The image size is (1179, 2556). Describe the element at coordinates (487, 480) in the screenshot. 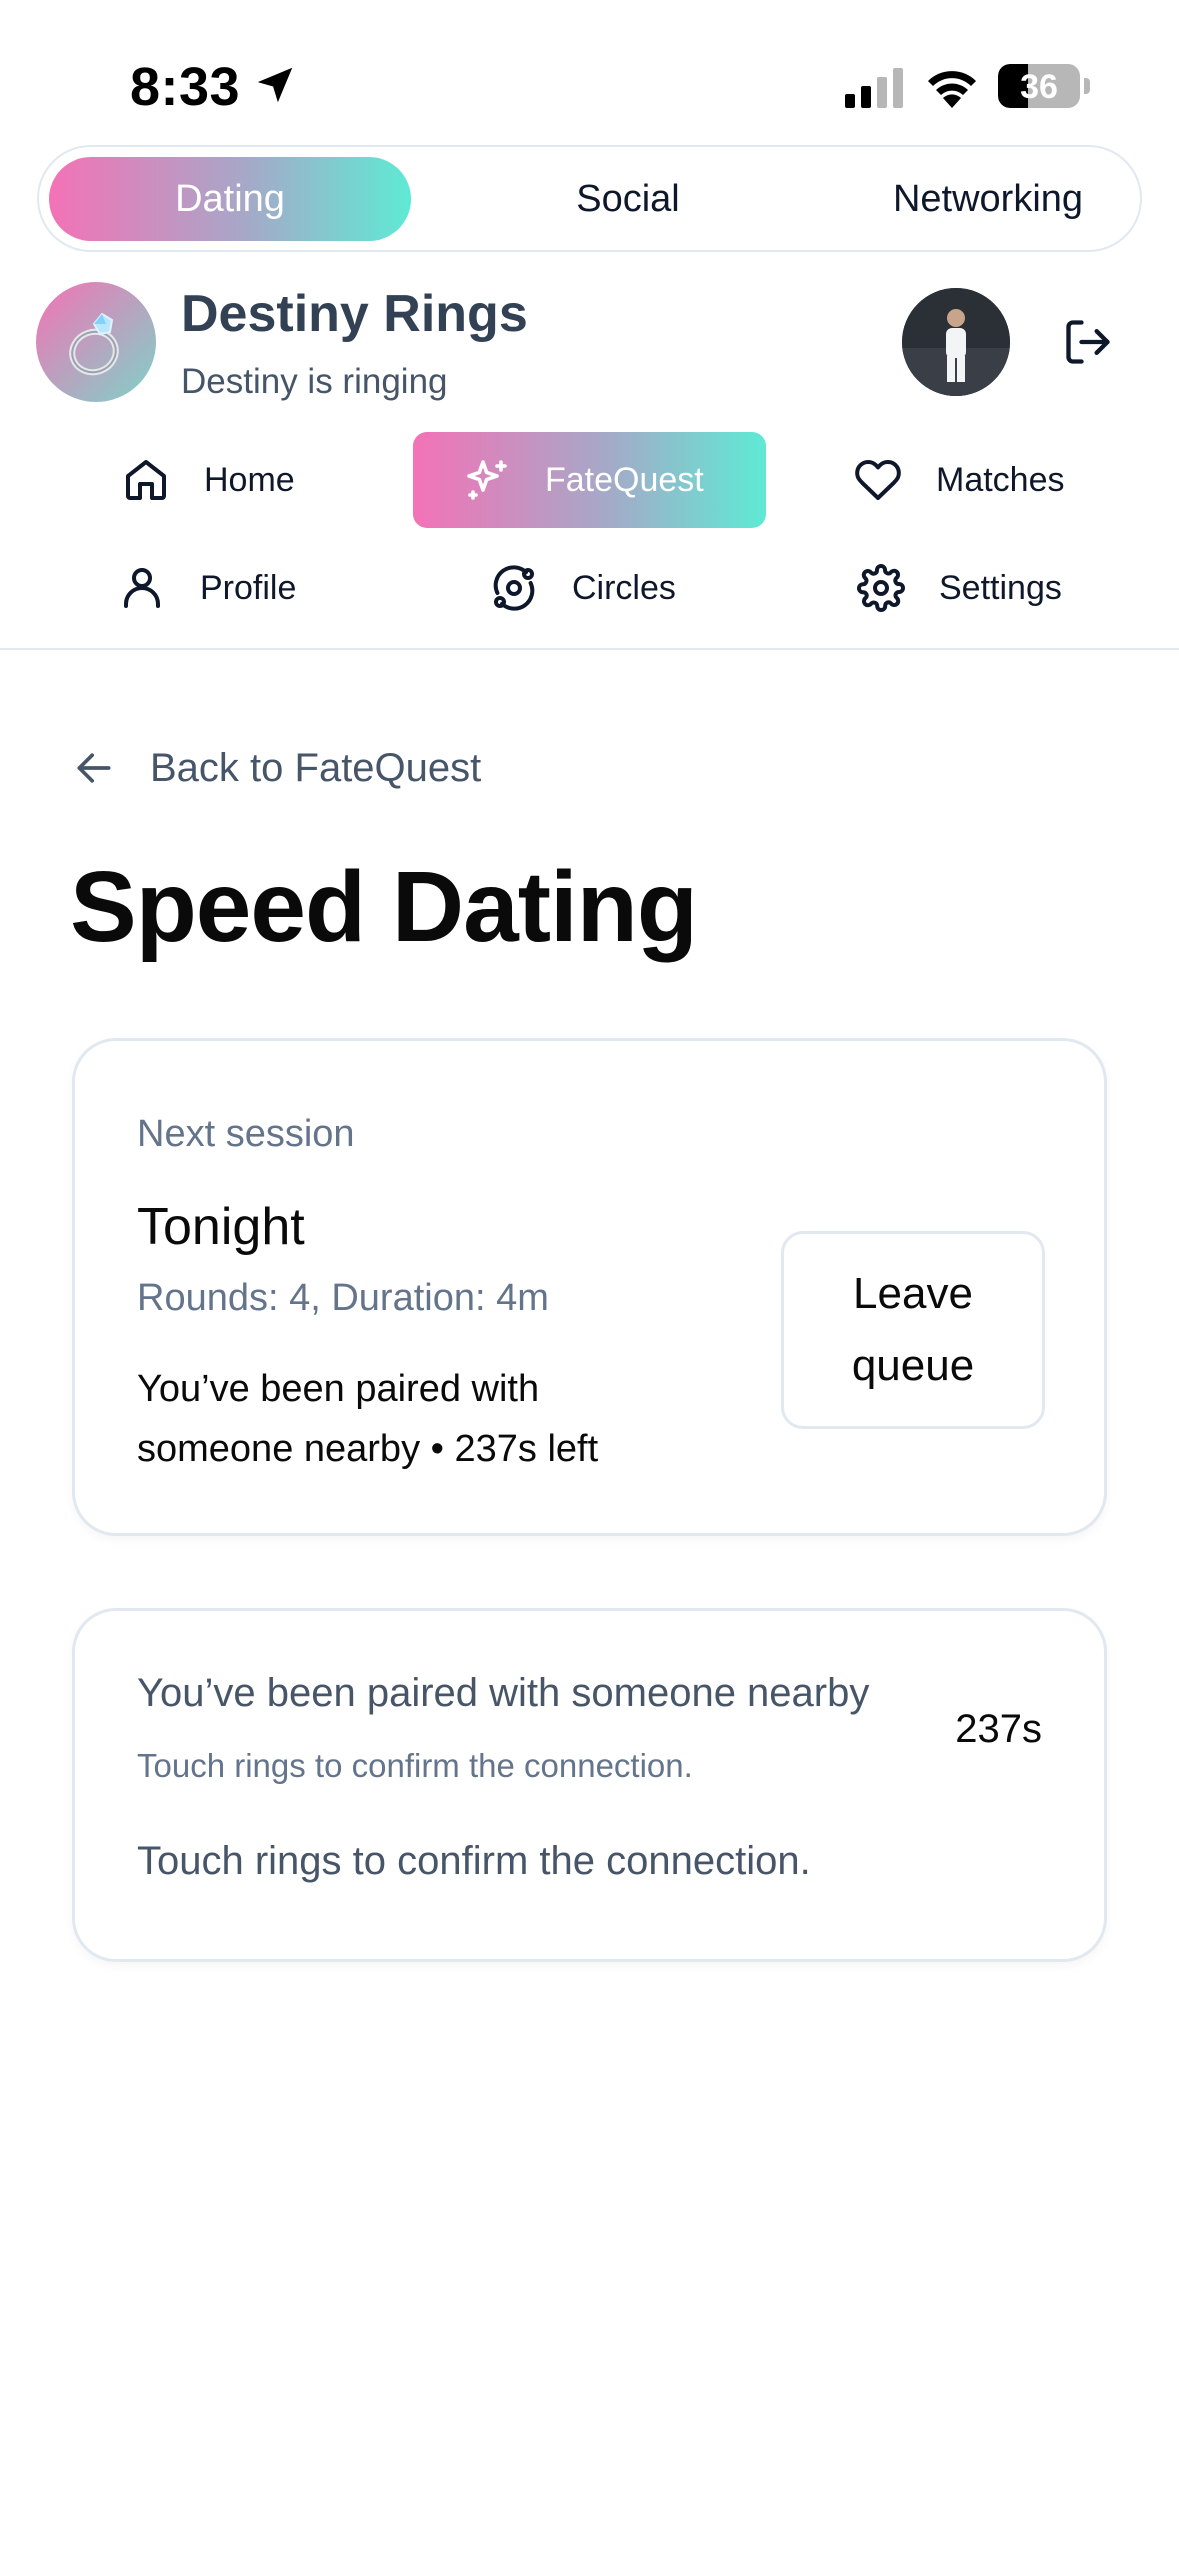

I see `sparkles-icon` at that location.